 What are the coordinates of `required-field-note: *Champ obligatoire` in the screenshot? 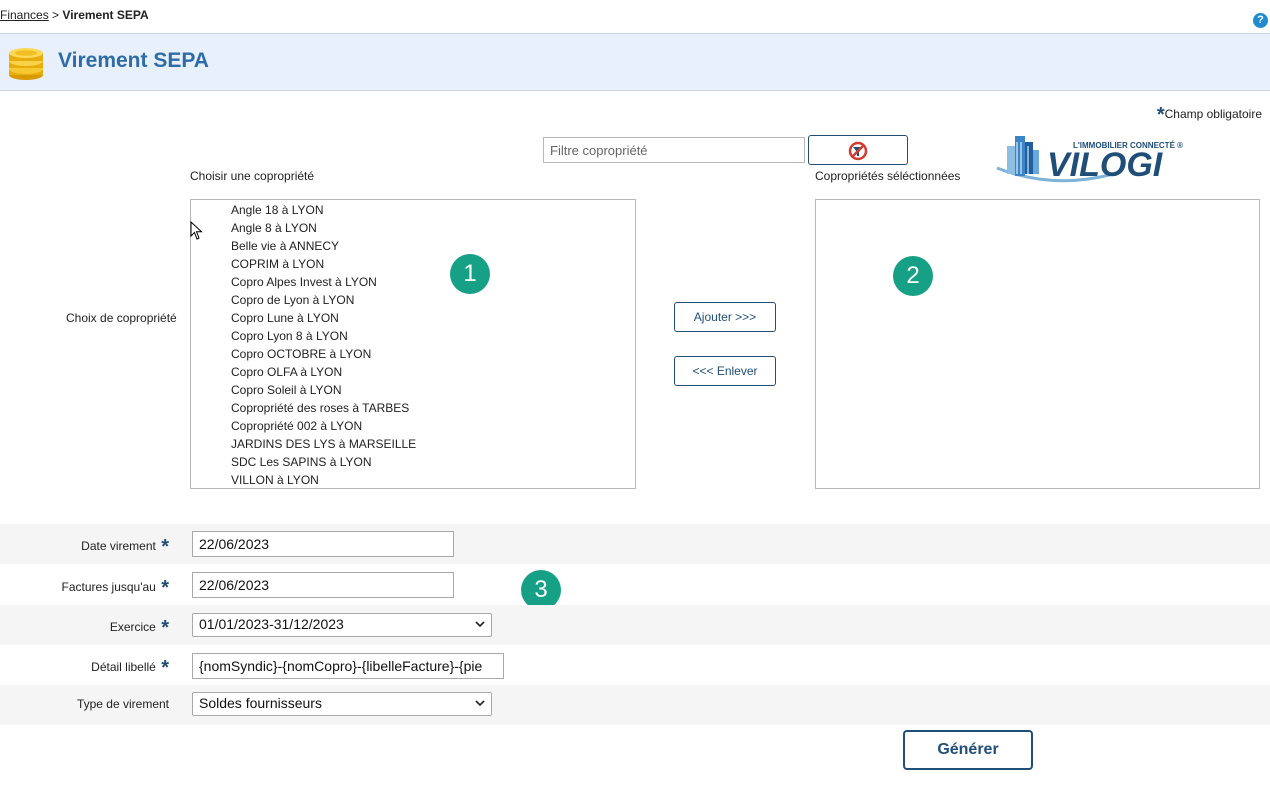 It's located at (1209, 115).